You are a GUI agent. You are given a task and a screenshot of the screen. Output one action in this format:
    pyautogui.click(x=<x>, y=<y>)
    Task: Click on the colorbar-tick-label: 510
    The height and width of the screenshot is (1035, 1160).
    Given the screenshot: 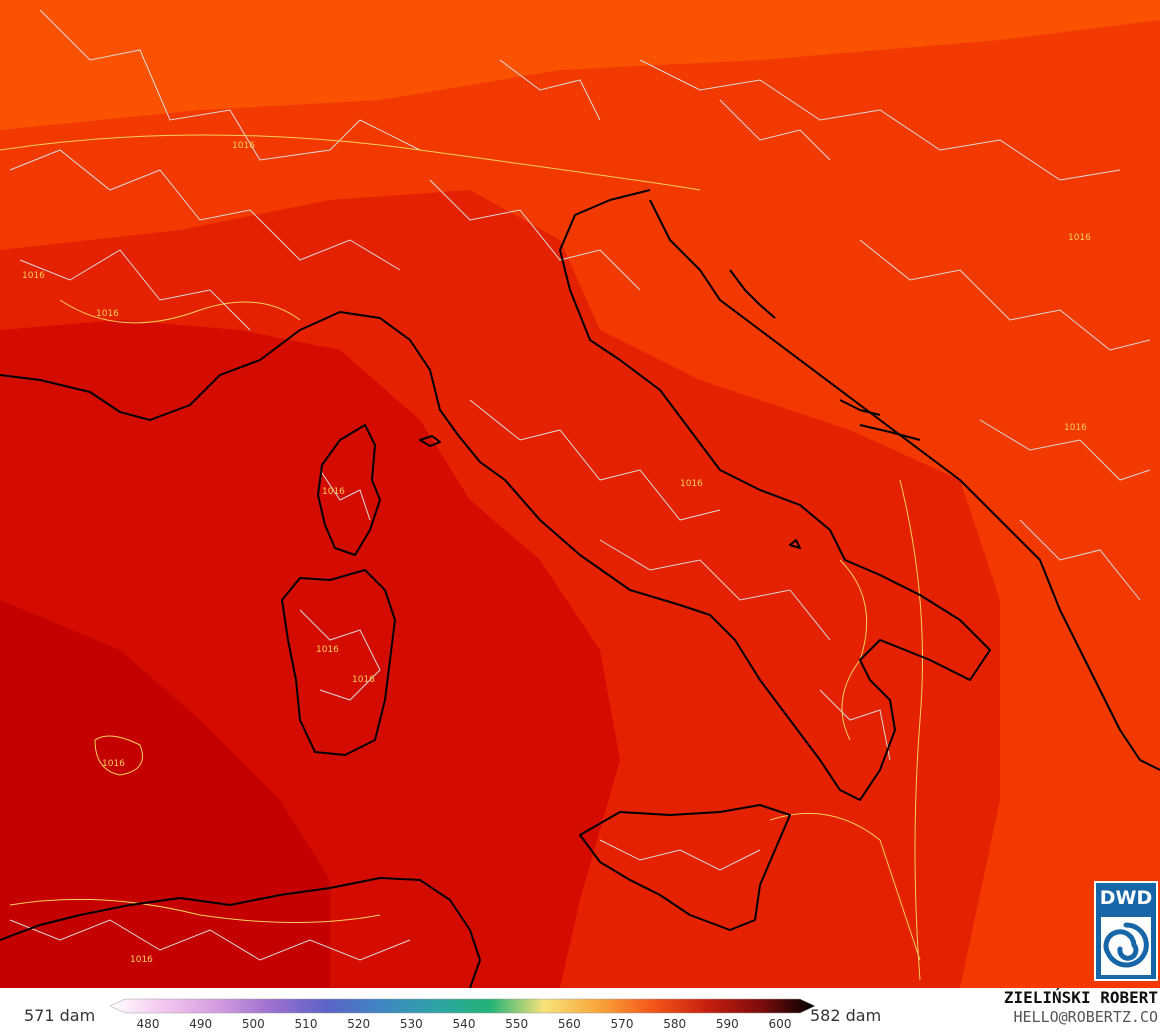 What is the action you would take?
    pyautogui.click(x=306, y=1024)
    